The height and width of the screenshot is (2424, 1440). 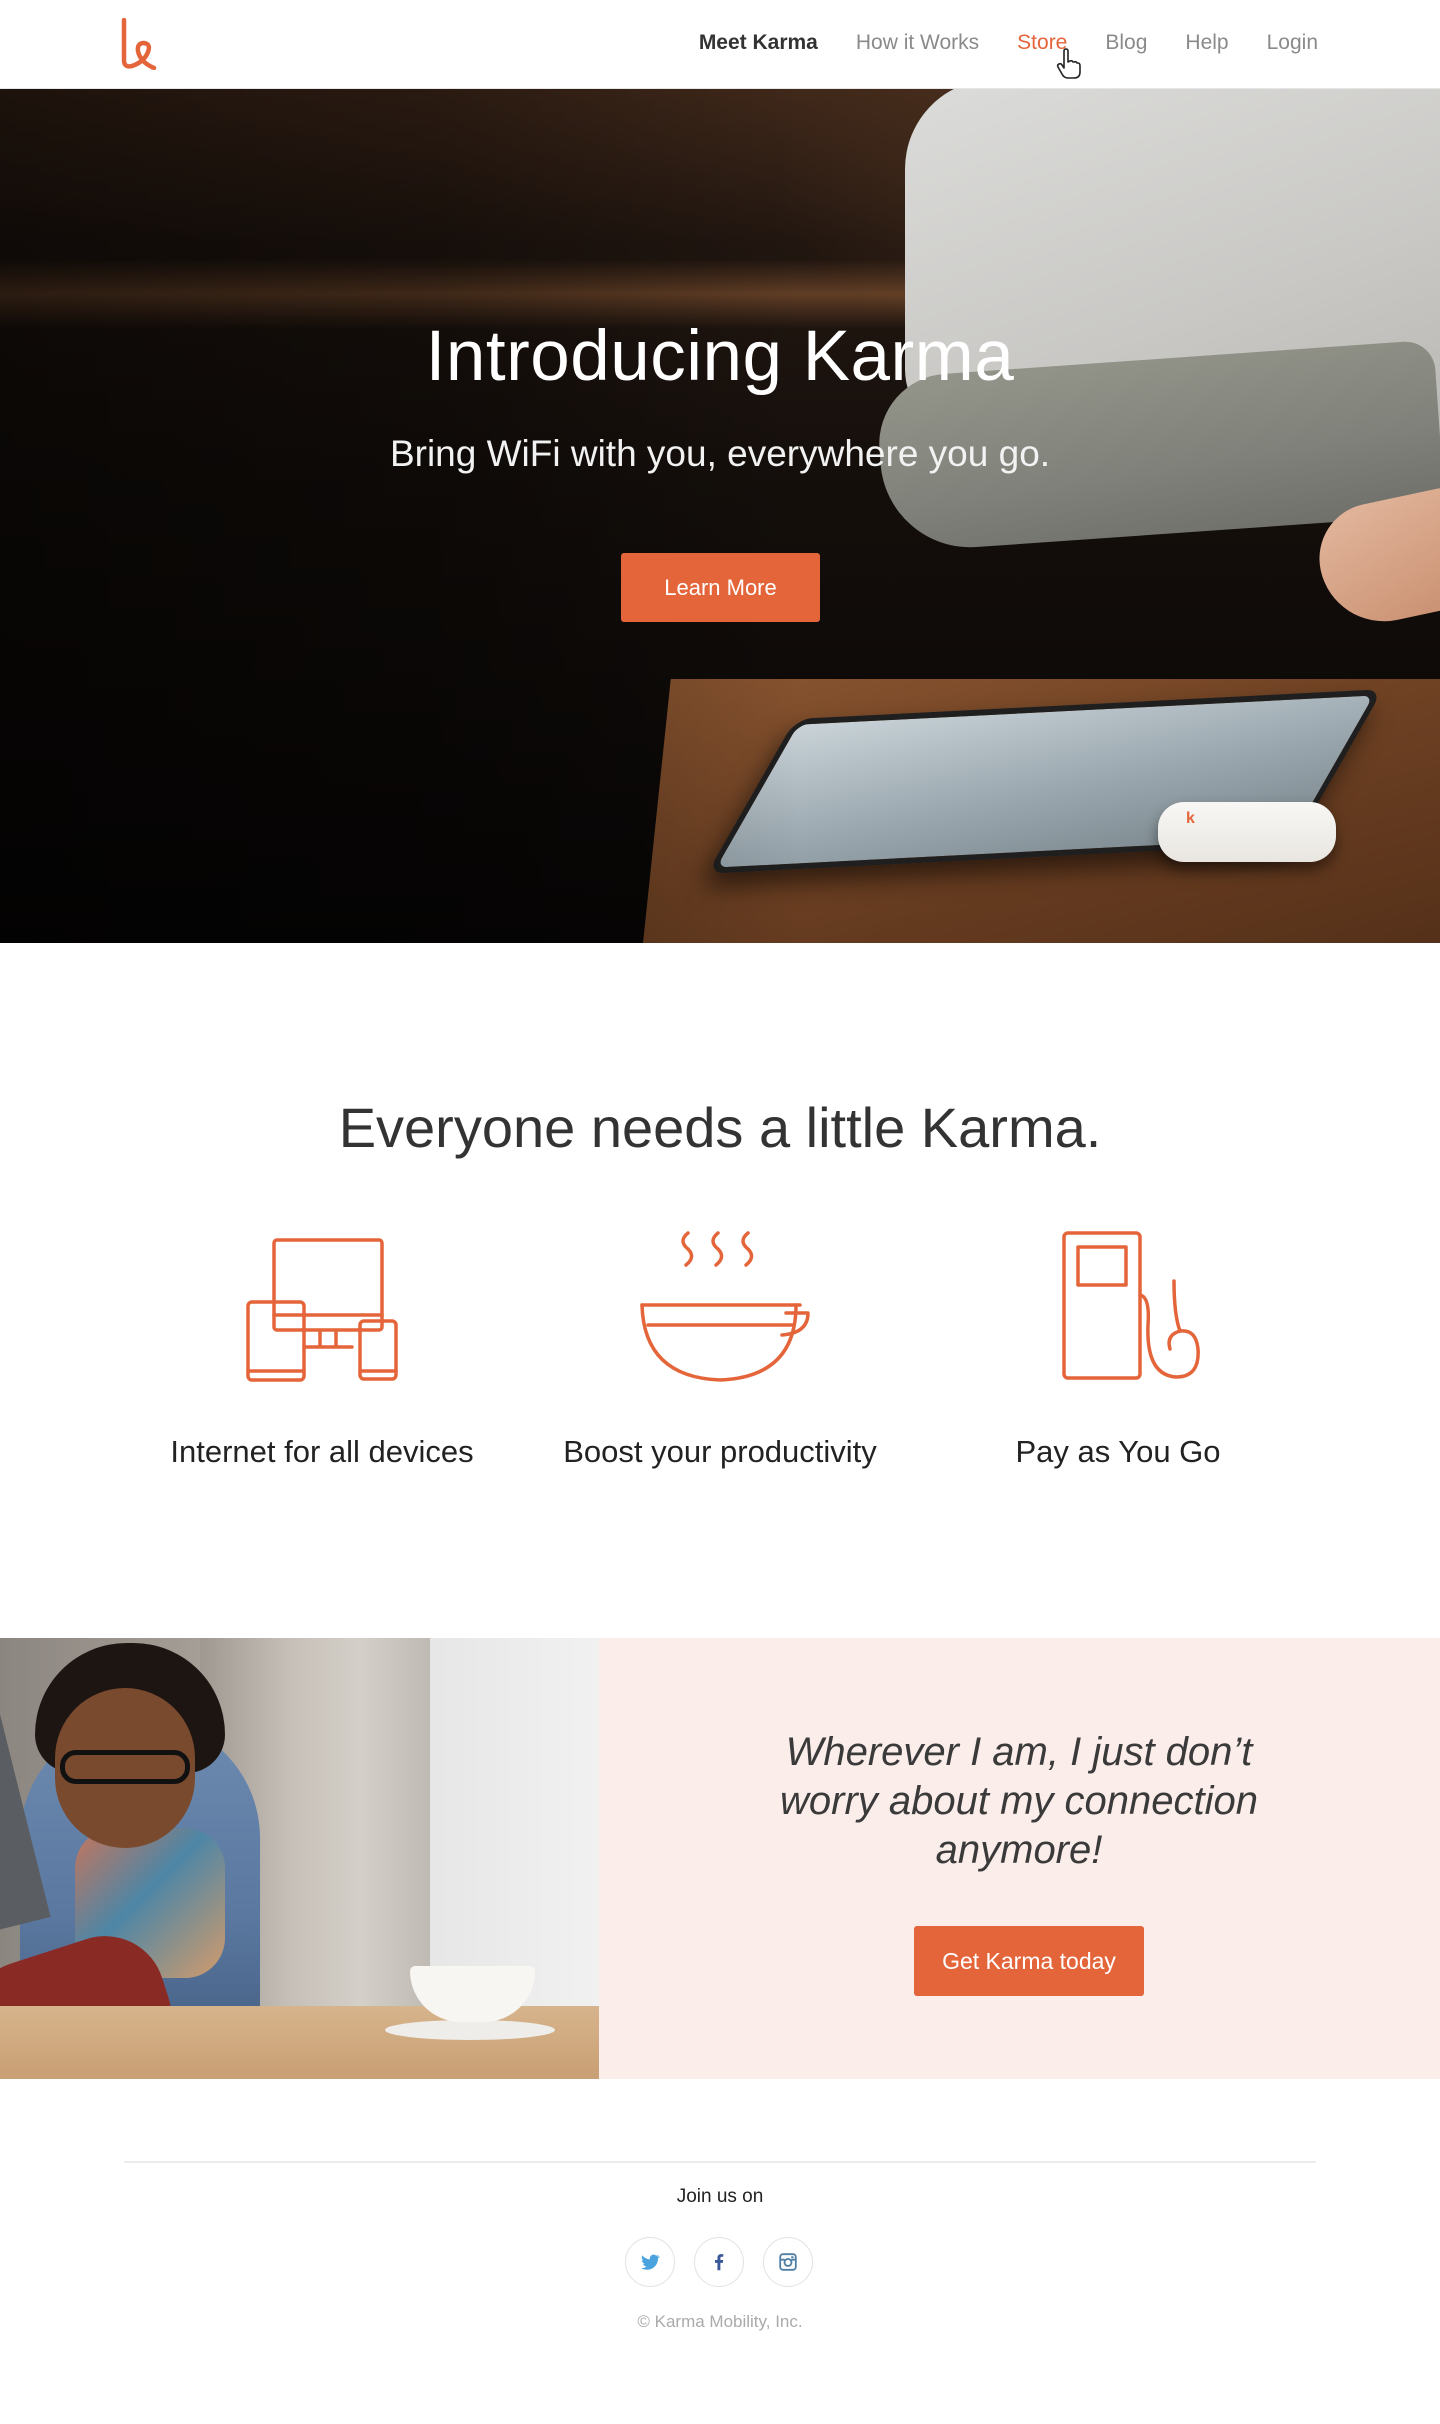 I want to click on nav-item-login: Login, so click(x=1292, y=43).